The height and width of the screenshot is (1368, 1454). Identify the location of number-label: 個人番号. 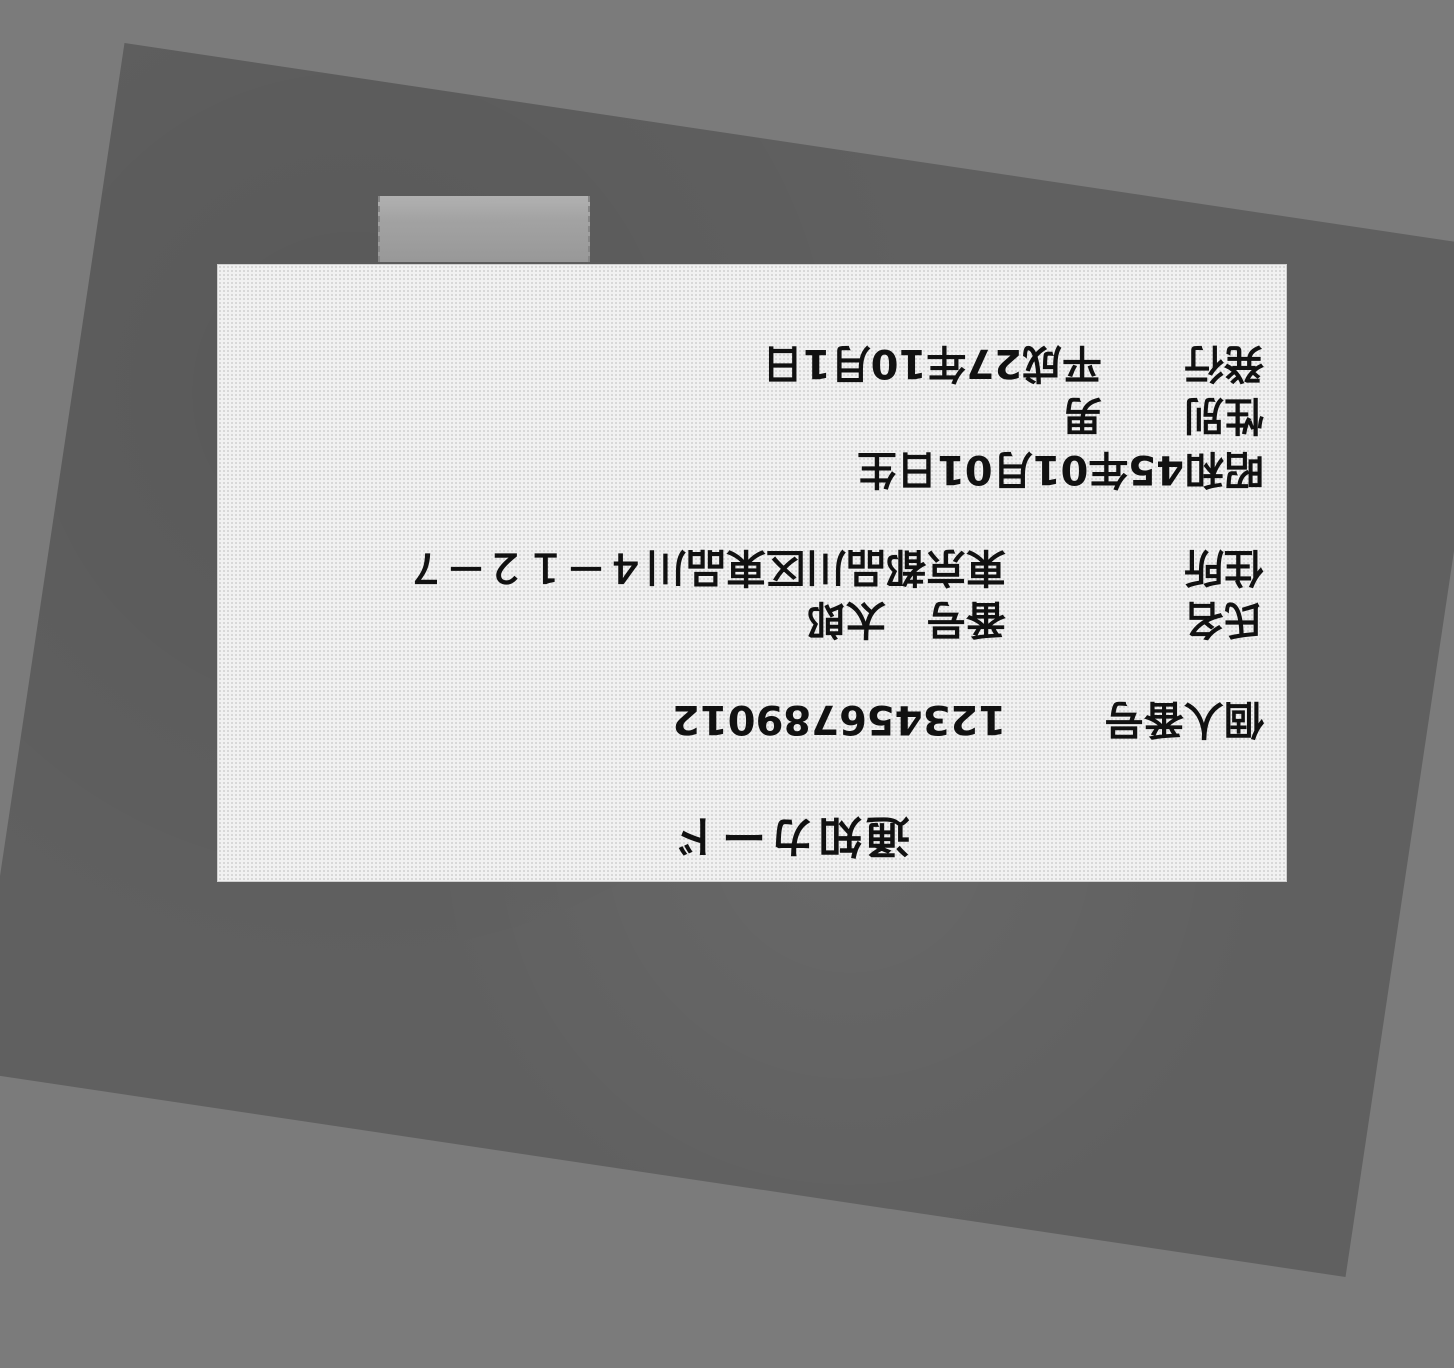
(1184, 719).